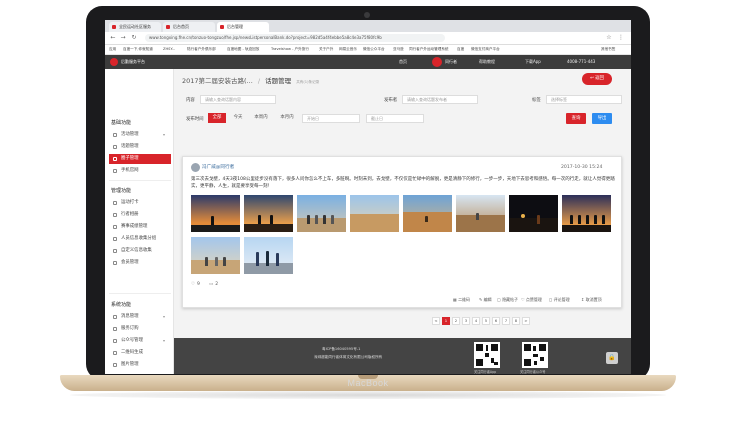 This screenshot has width=736, height=428. Describe the element at coordinates (398, 49) in the screenshot. I see `bookmark-item: 亚马逊` at that location.